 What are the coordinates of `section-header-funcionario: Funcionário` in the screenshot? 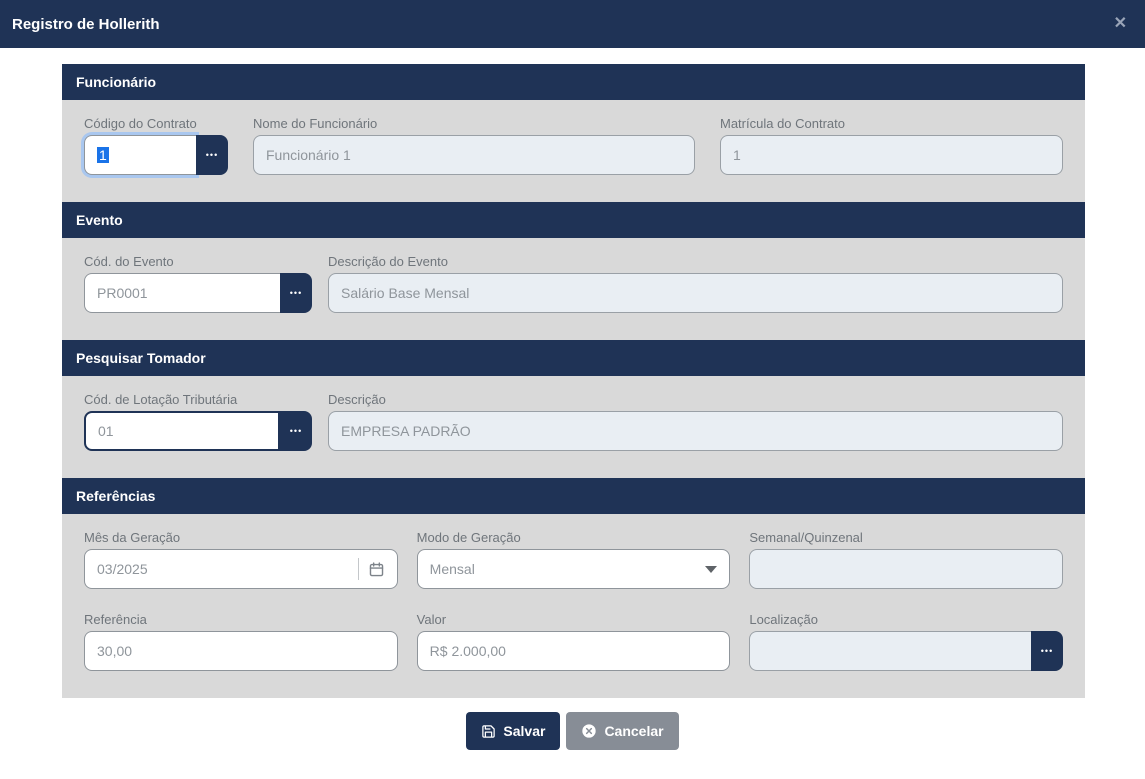 It's located at (573, 82).